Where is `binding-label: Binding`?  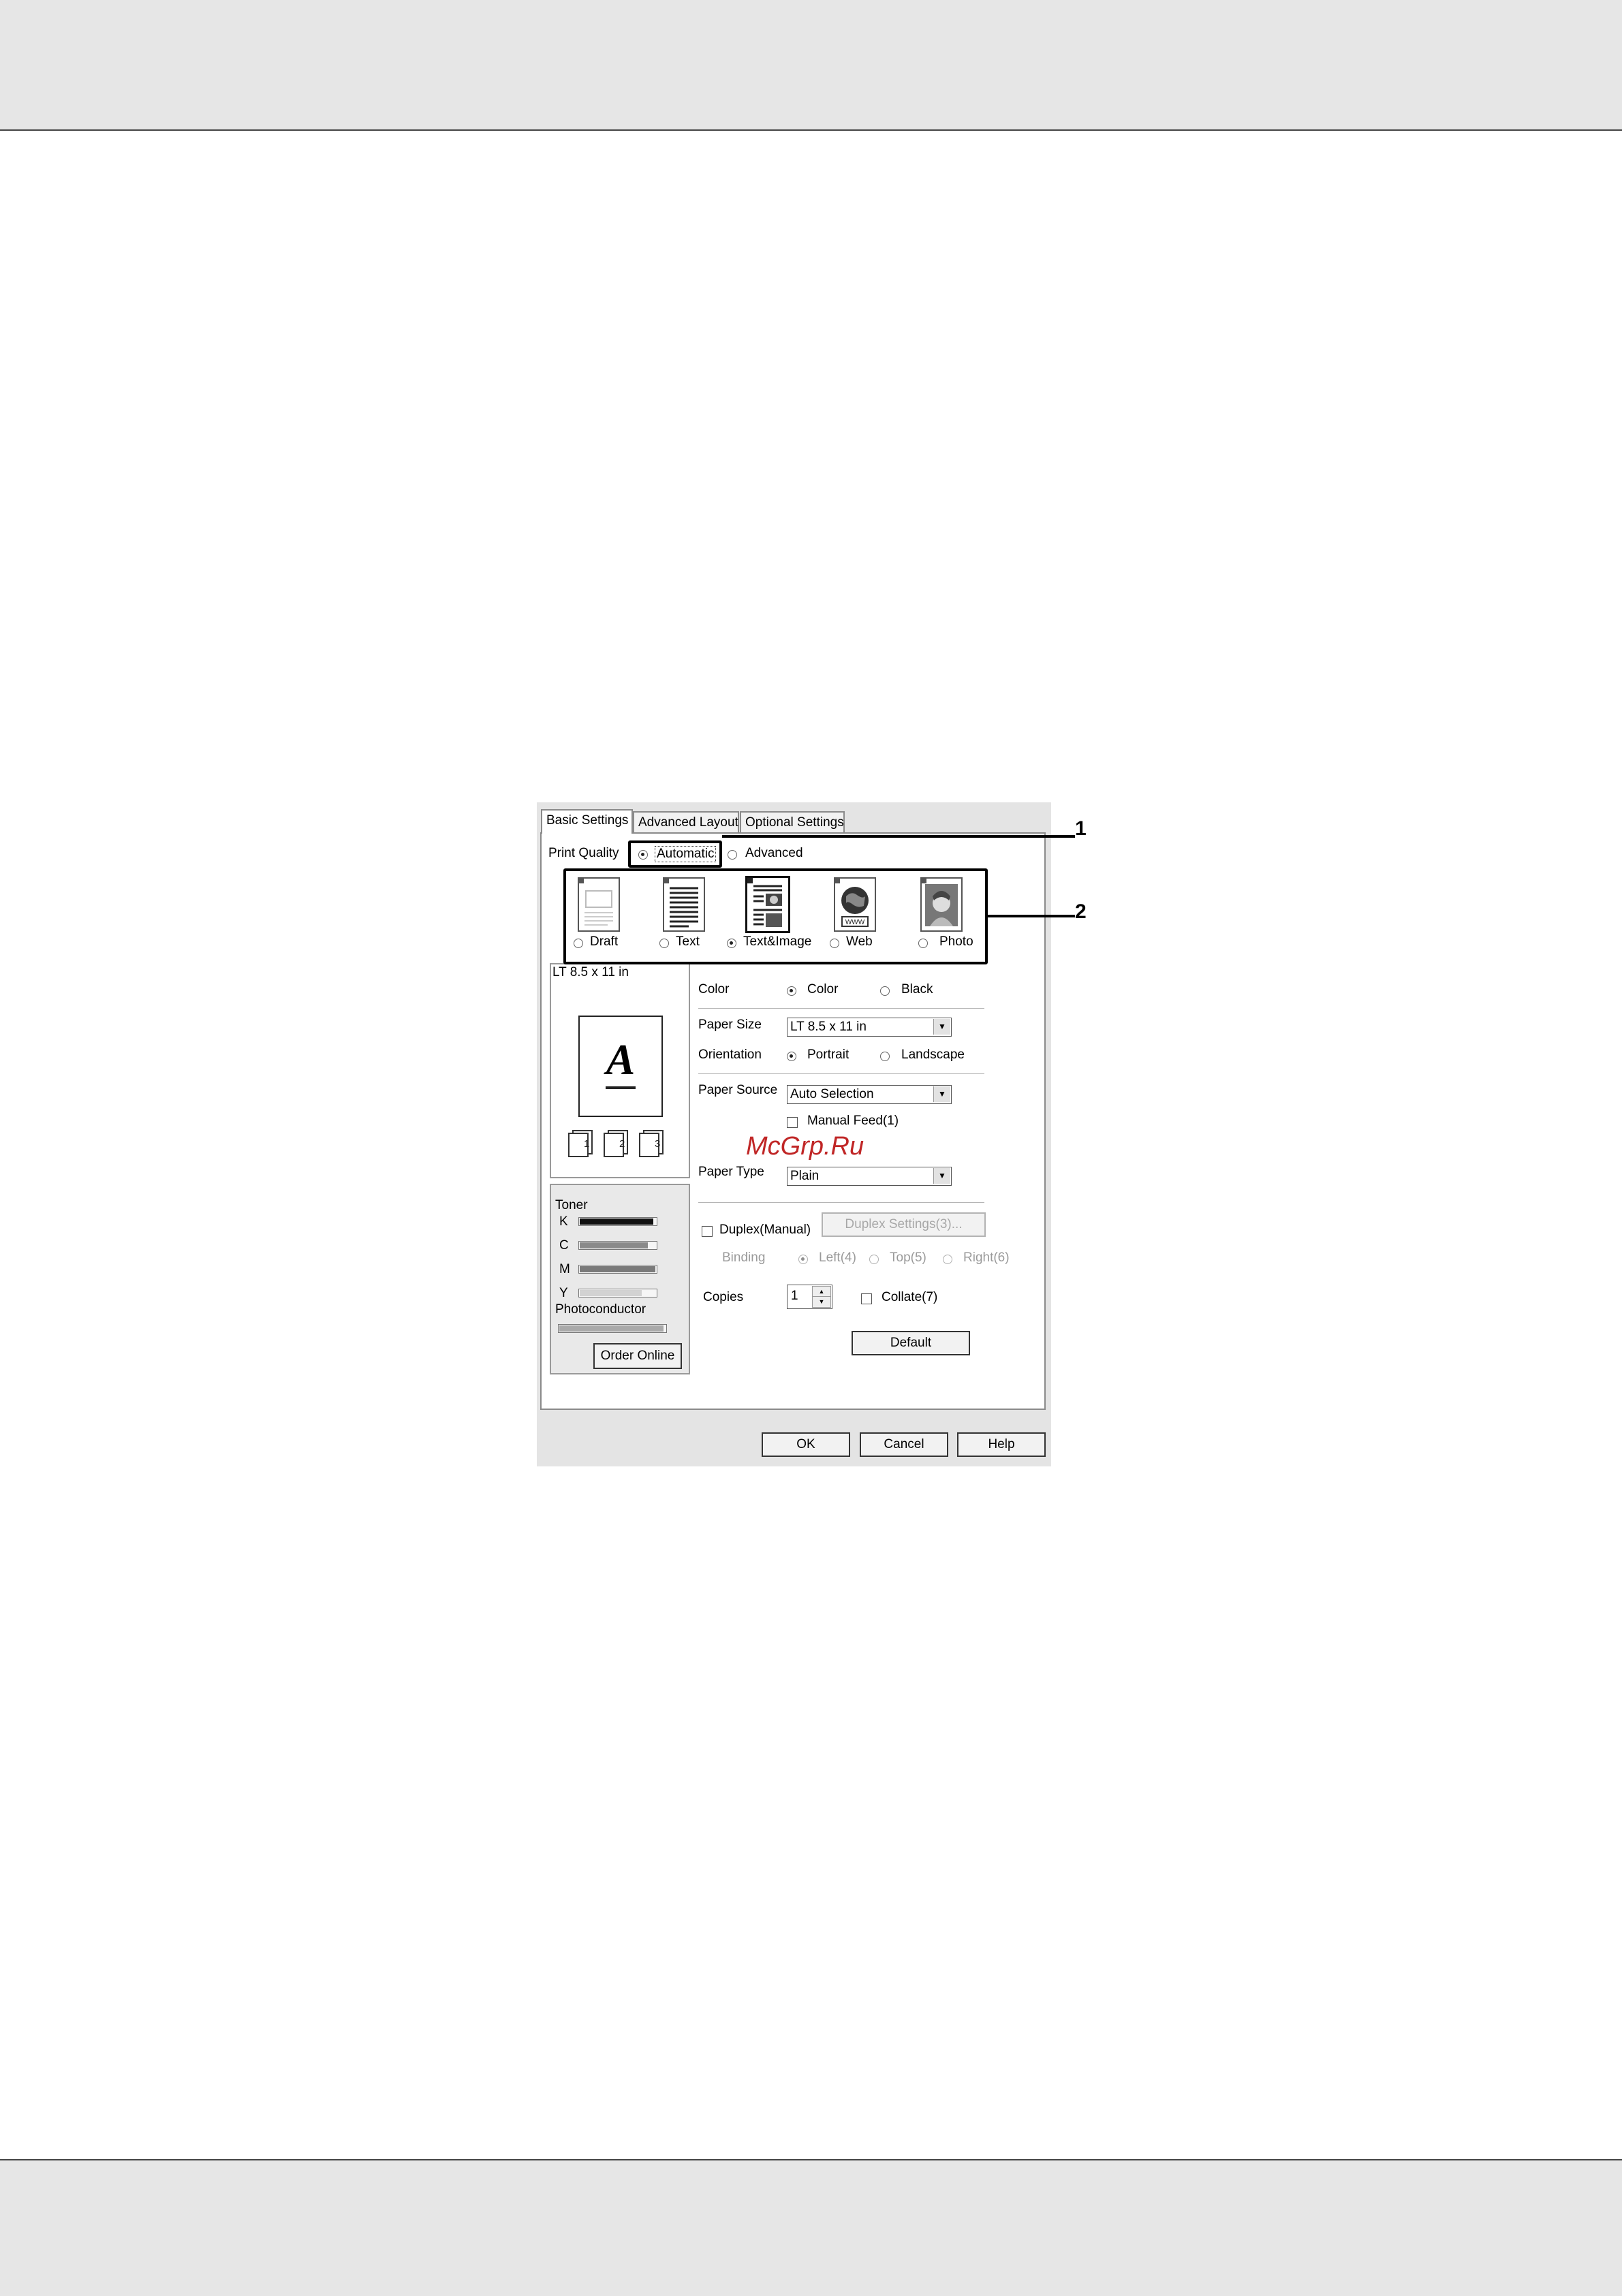 binding-label: Binding is located at coordinates (744, 1258).